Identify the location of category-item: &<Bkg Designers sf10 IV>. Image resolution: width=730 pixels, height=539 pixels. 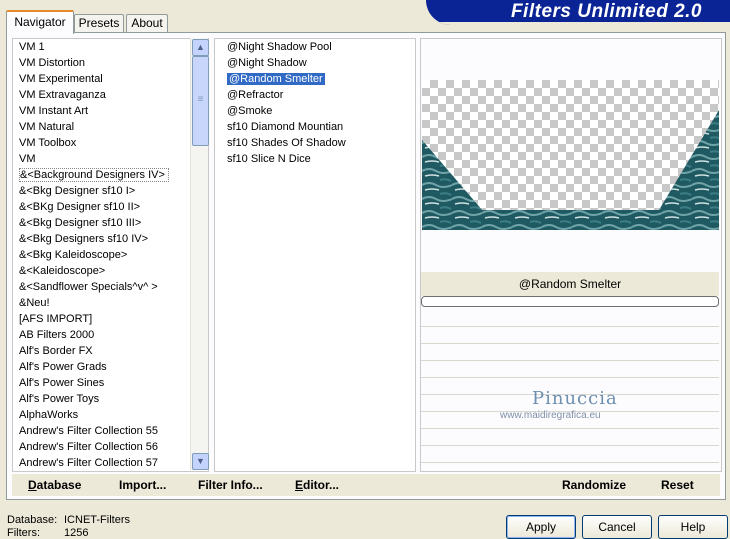
(110, 239).